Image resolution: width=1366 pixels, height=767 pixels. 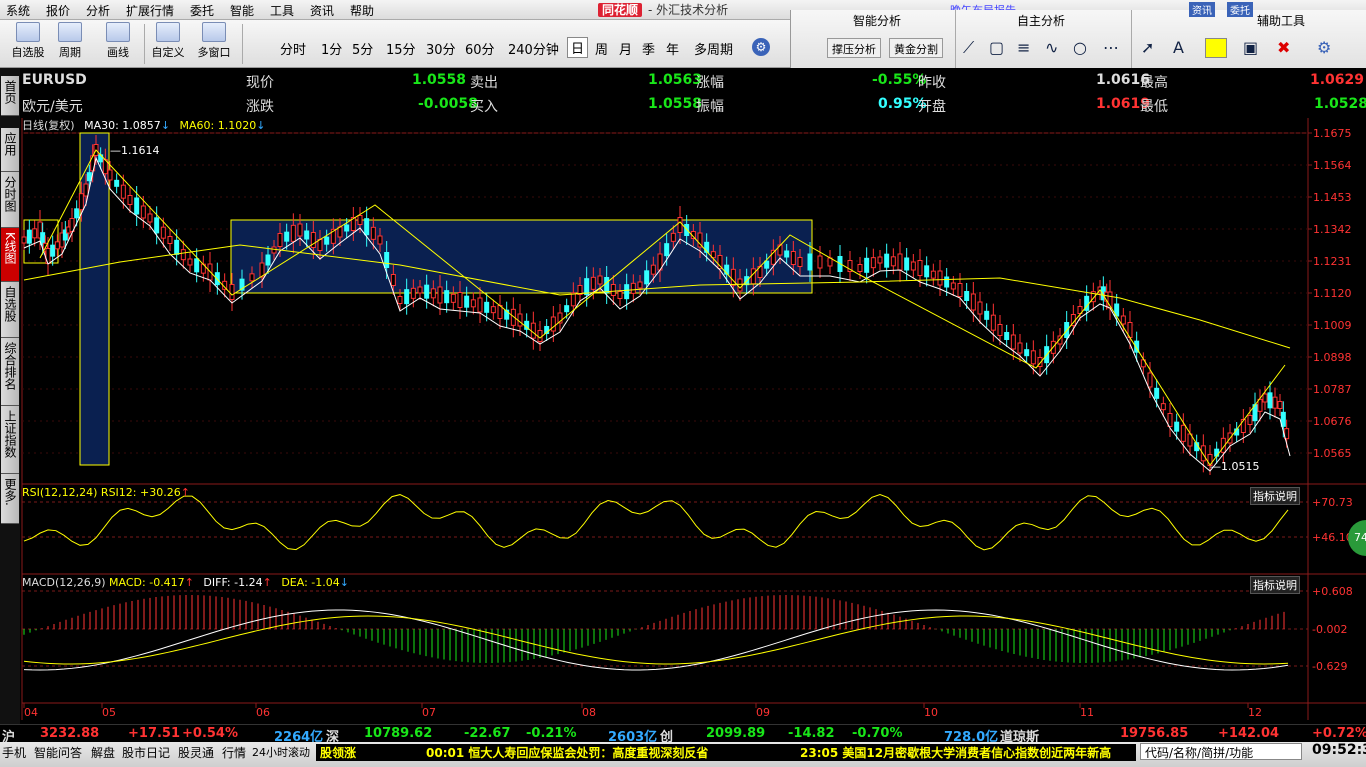 I want to click on index-sh-change: +17.51, so click(x=154, y=733).